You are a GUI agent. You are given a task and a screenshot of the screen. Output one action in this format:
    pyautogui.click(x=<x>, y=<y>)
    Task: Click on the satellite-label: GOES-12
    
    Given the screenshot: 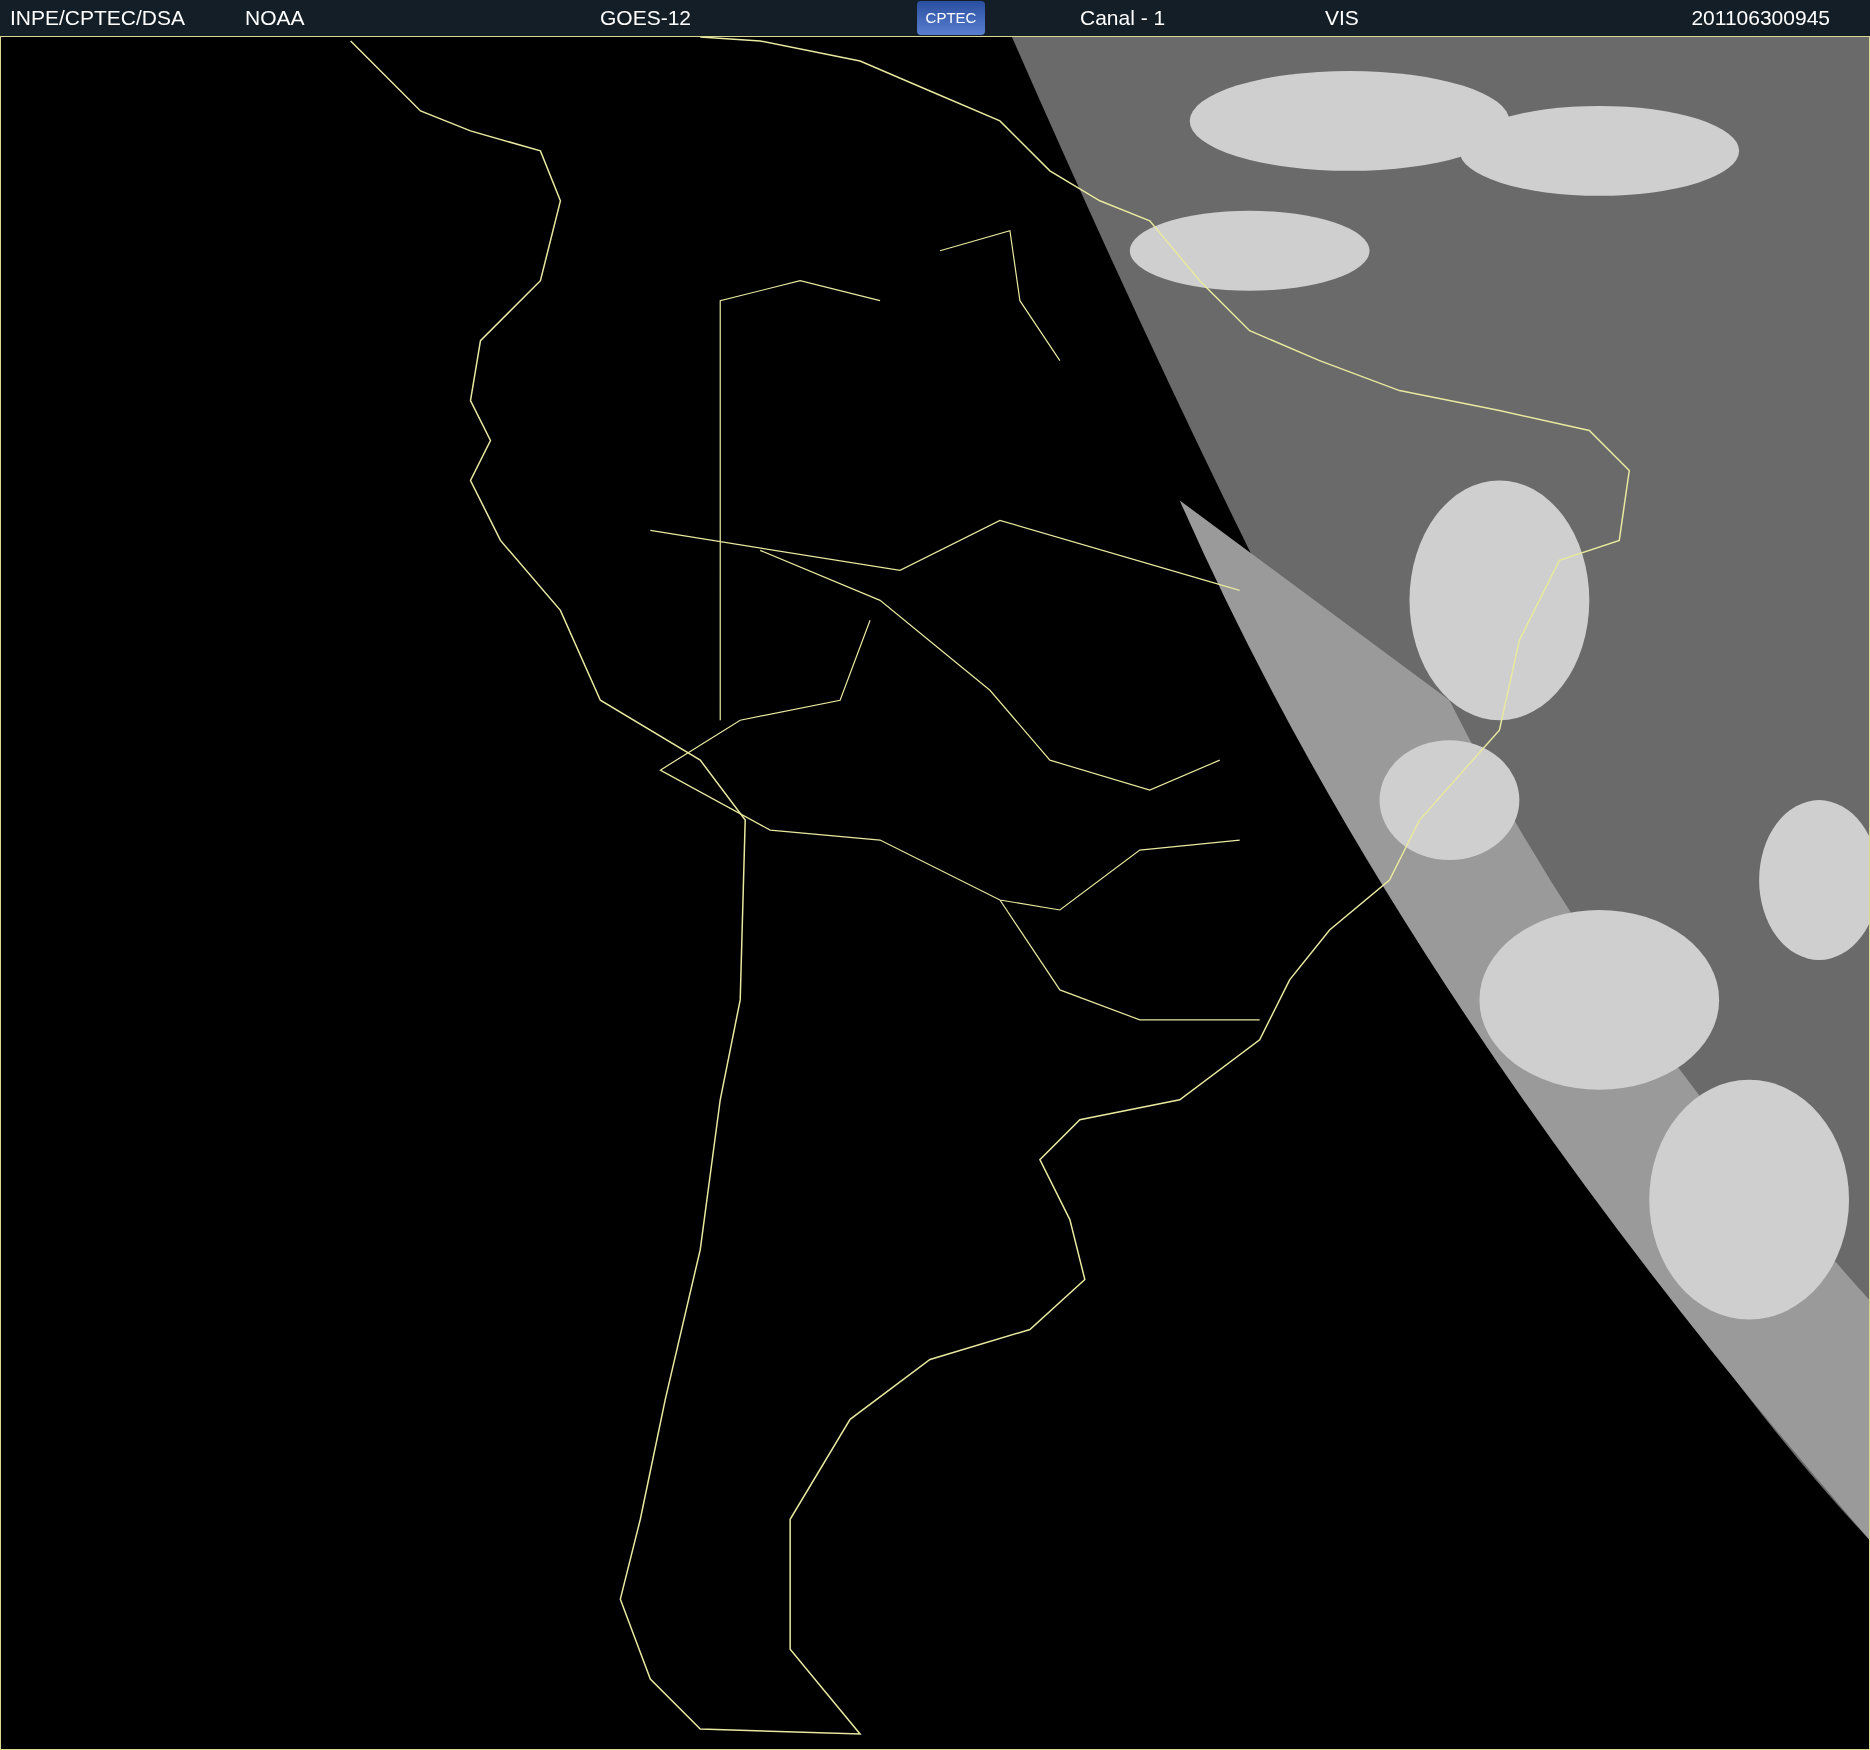 What is the action you would take?
    pyautogui.click(x=646, y=18)
    